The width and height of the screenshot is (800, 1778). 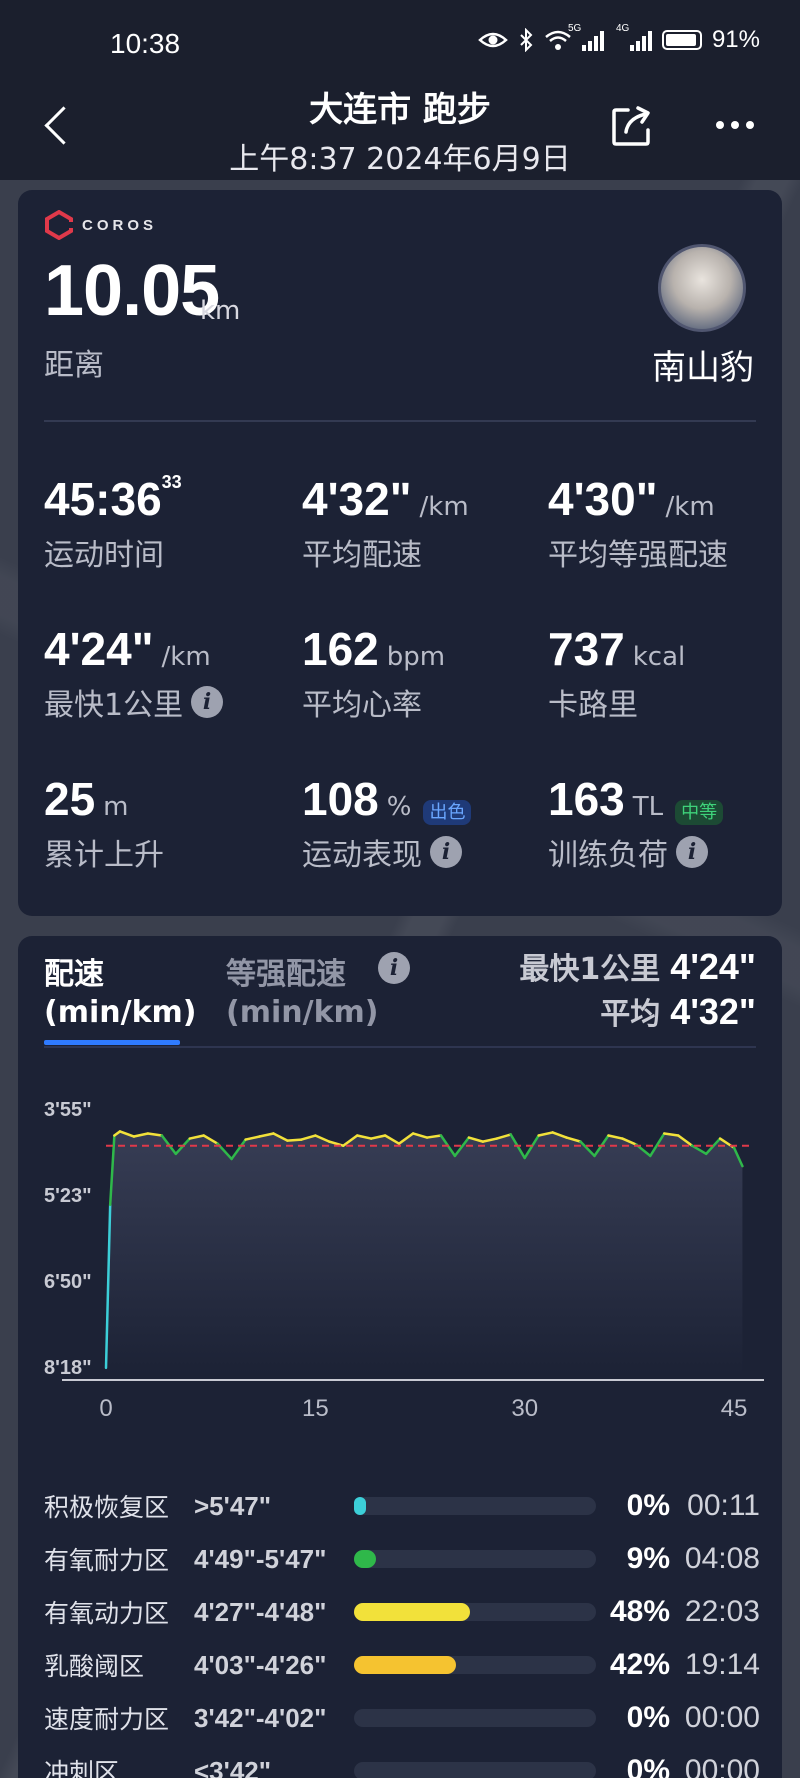 What do you see at coordinates (362, 855) in the screenshot?
I see `performance-label: 运动表现` at bounding box center [362, 855].